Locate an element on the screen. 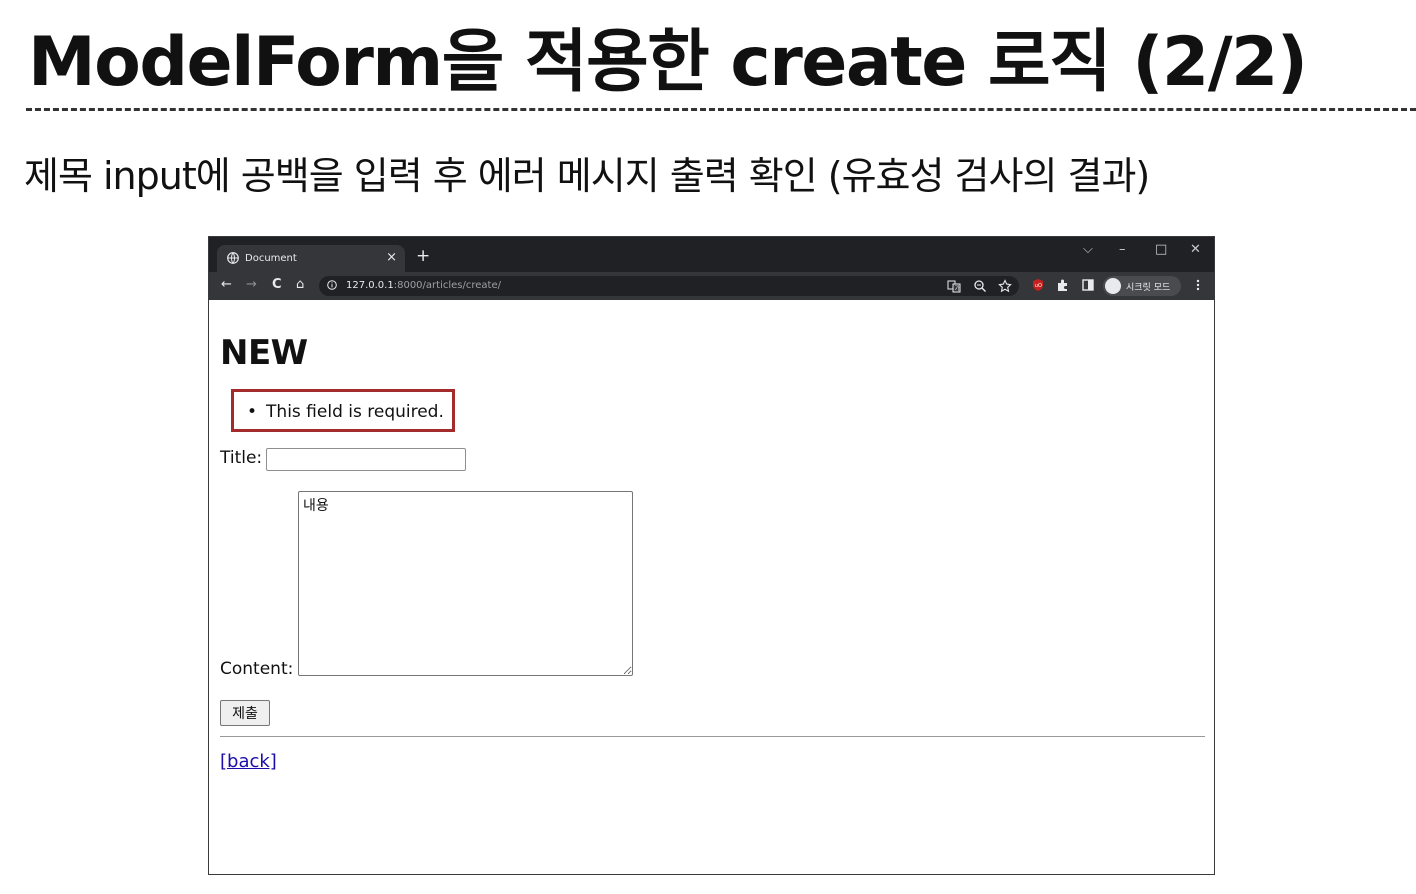 This screenshot has height=894, width=1416. sidepanel-icon is located at coordinates (1088, 285).